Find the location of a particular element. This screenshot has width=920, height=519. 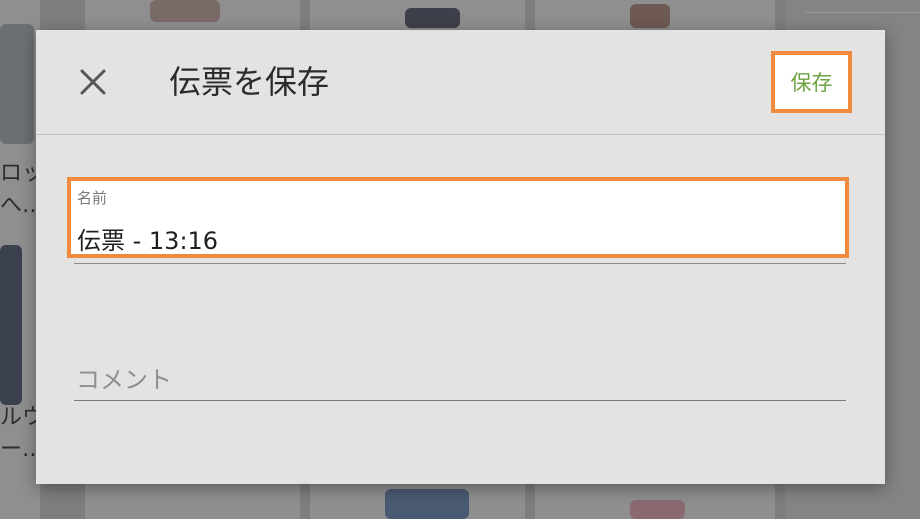

close-button is located at coordinates (93, 82).